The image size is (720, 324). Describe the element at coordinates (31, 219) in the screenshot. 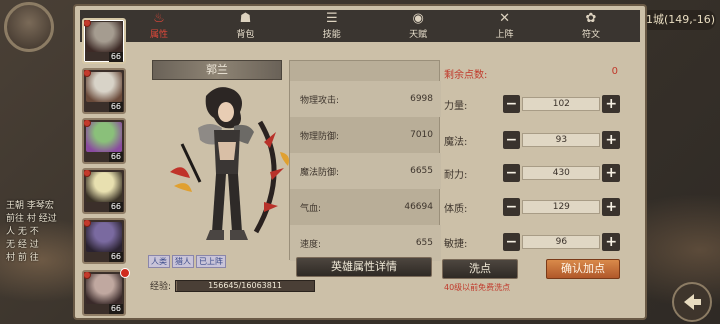

I see `chat-line: 前往 村 经过` at that location.